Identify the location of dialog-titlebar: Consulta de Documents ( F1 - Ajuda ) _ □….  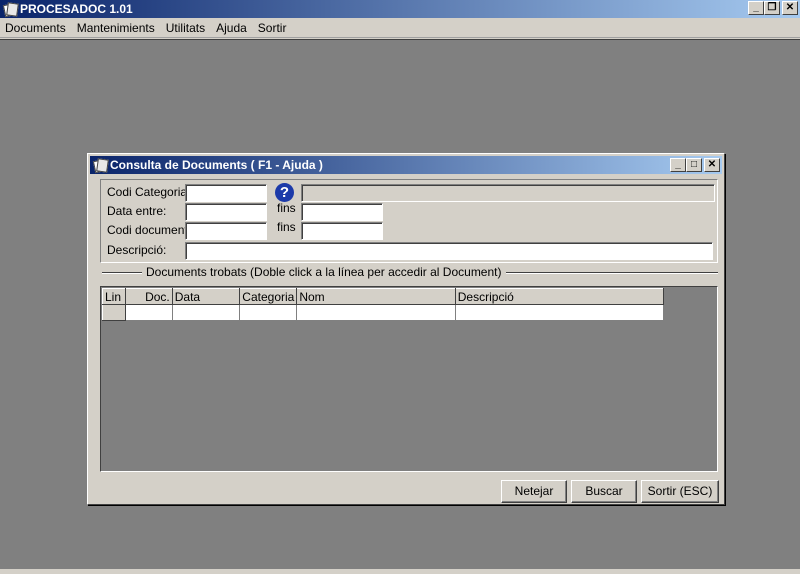
(406, 165).